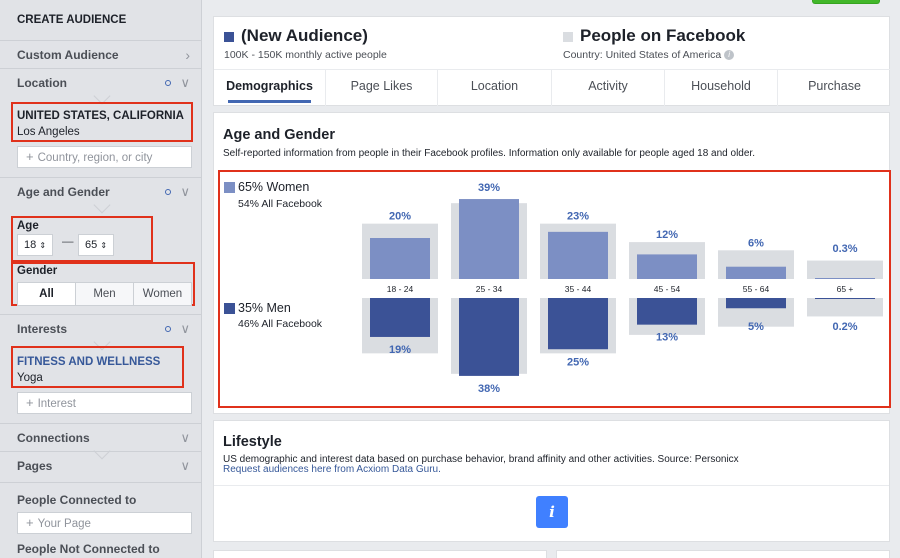  I want to click on women-legend-label: 65% Women, so click(274, 187).